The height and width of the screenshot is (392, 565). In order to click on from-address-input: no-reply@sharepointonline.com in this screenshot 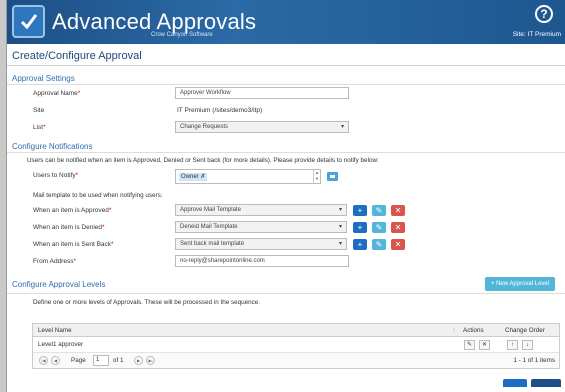, I will do `click(262, 261)`.